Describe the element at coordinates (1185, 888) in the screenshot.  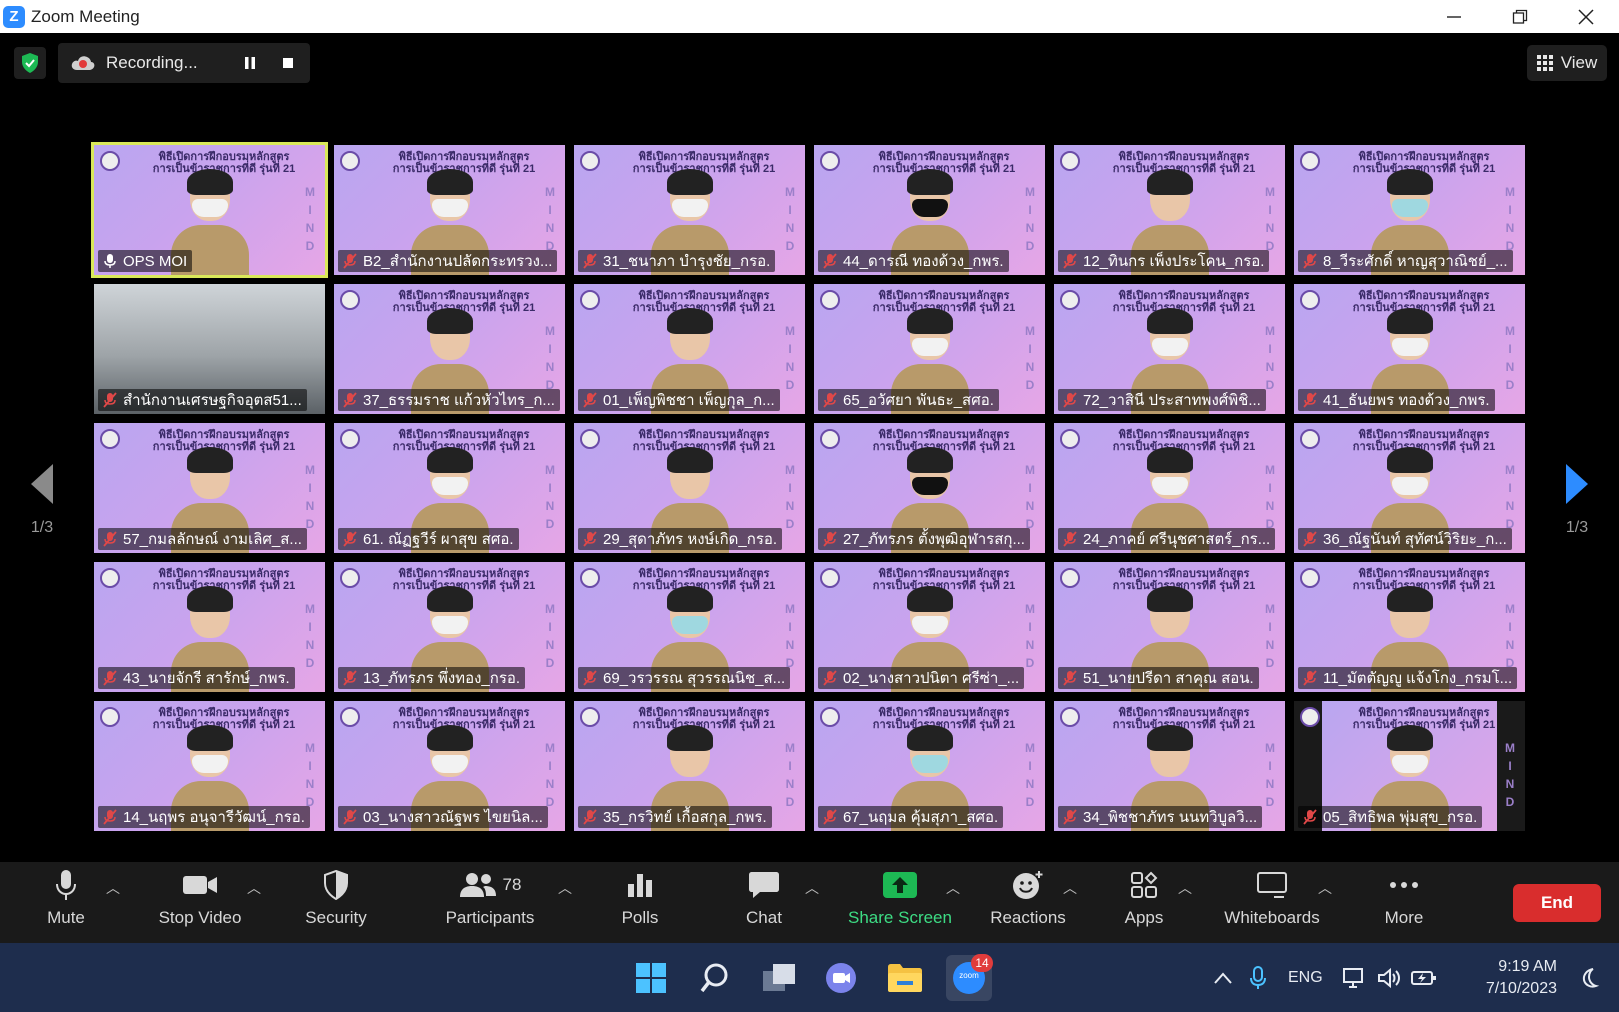
I see `apps-options-caret: ︿` at that location.